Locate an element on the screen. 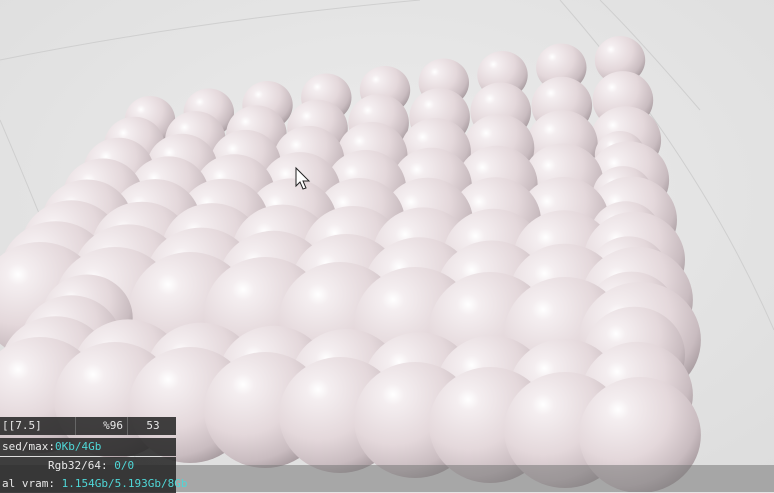  stats-row-memory: sed/max:0Kb/4Gb is located at coordinates (88, 447).